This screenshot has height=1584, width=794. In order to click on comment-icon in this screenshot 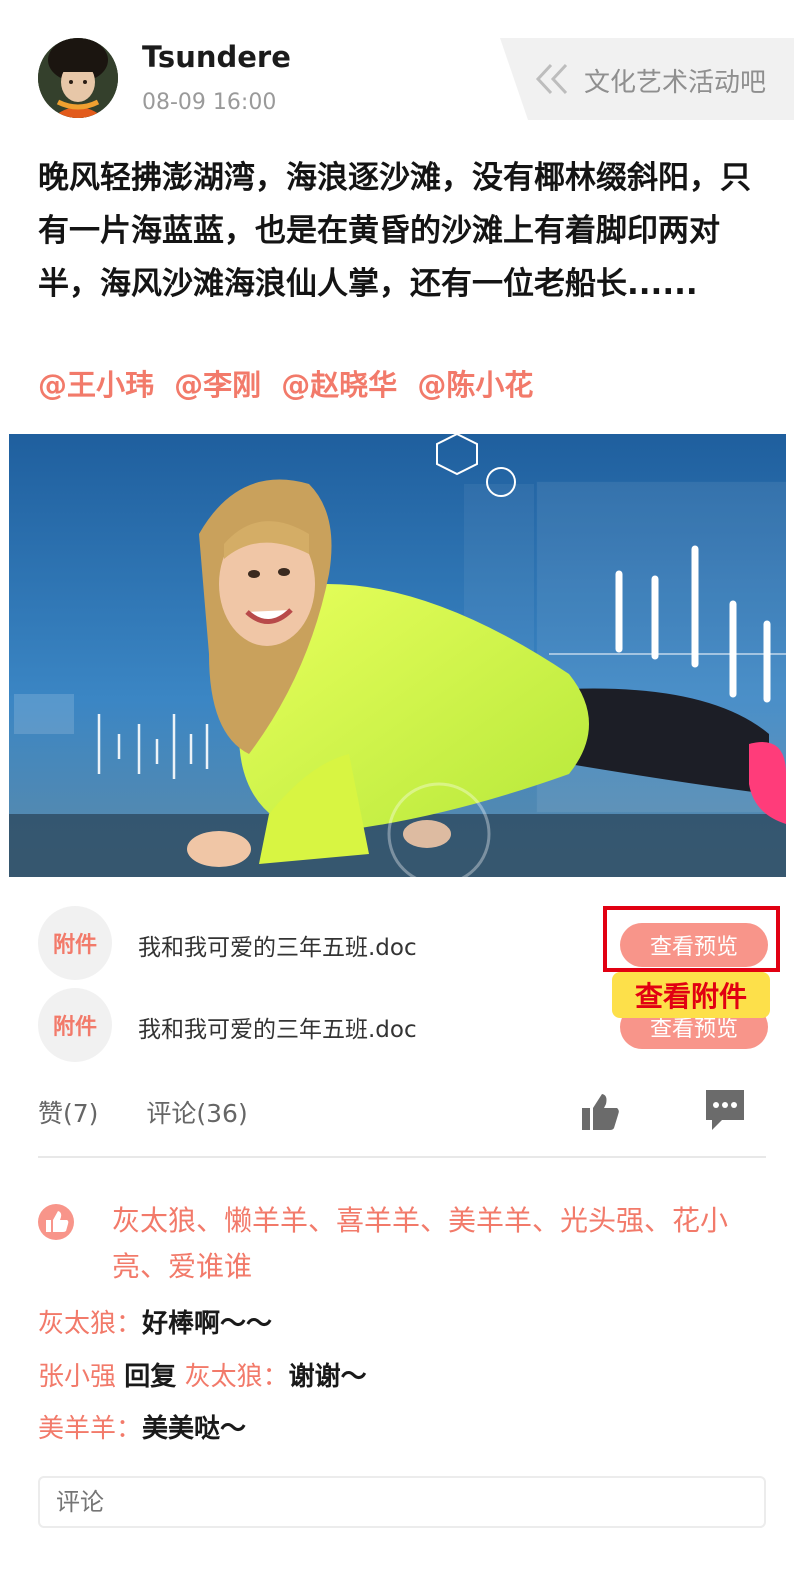, I will do `click(725, 1110)`.